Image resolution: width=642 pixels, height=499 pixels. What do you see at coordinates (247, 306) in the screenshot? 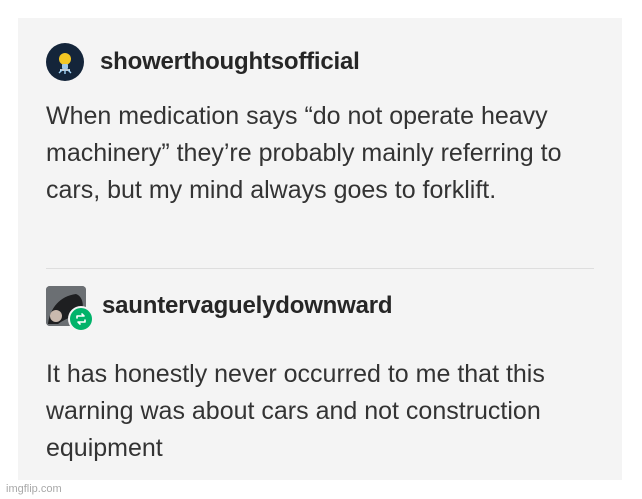
I see `username: sauntervaguelydownward` at bounding box center [247, 306].